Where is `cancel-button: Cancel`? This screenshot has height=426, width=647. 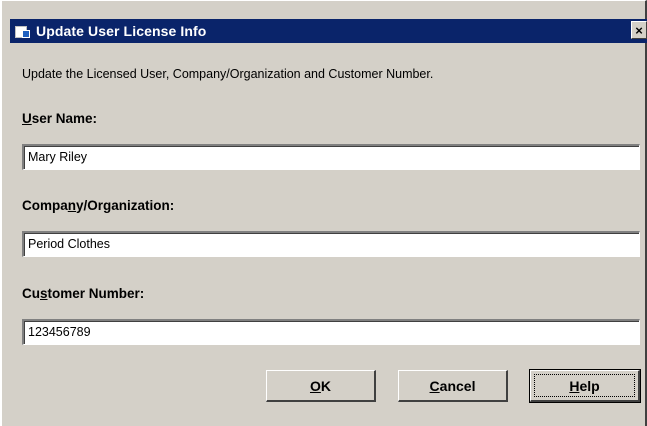 cancel-button: Cancel is located at coordinates (453, 386).